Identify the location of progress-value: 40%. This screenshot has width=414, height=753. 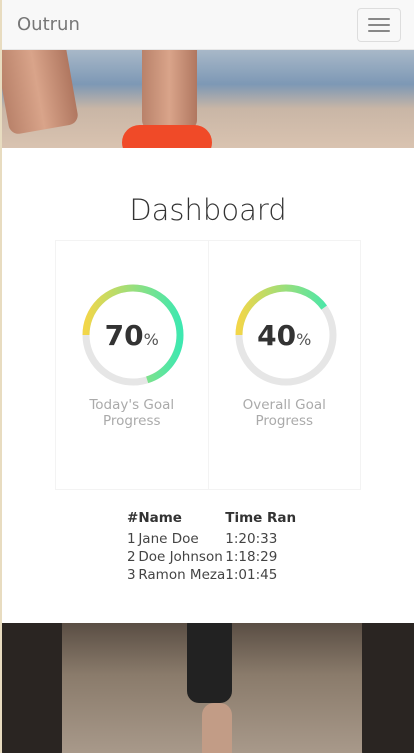
(284, 335).